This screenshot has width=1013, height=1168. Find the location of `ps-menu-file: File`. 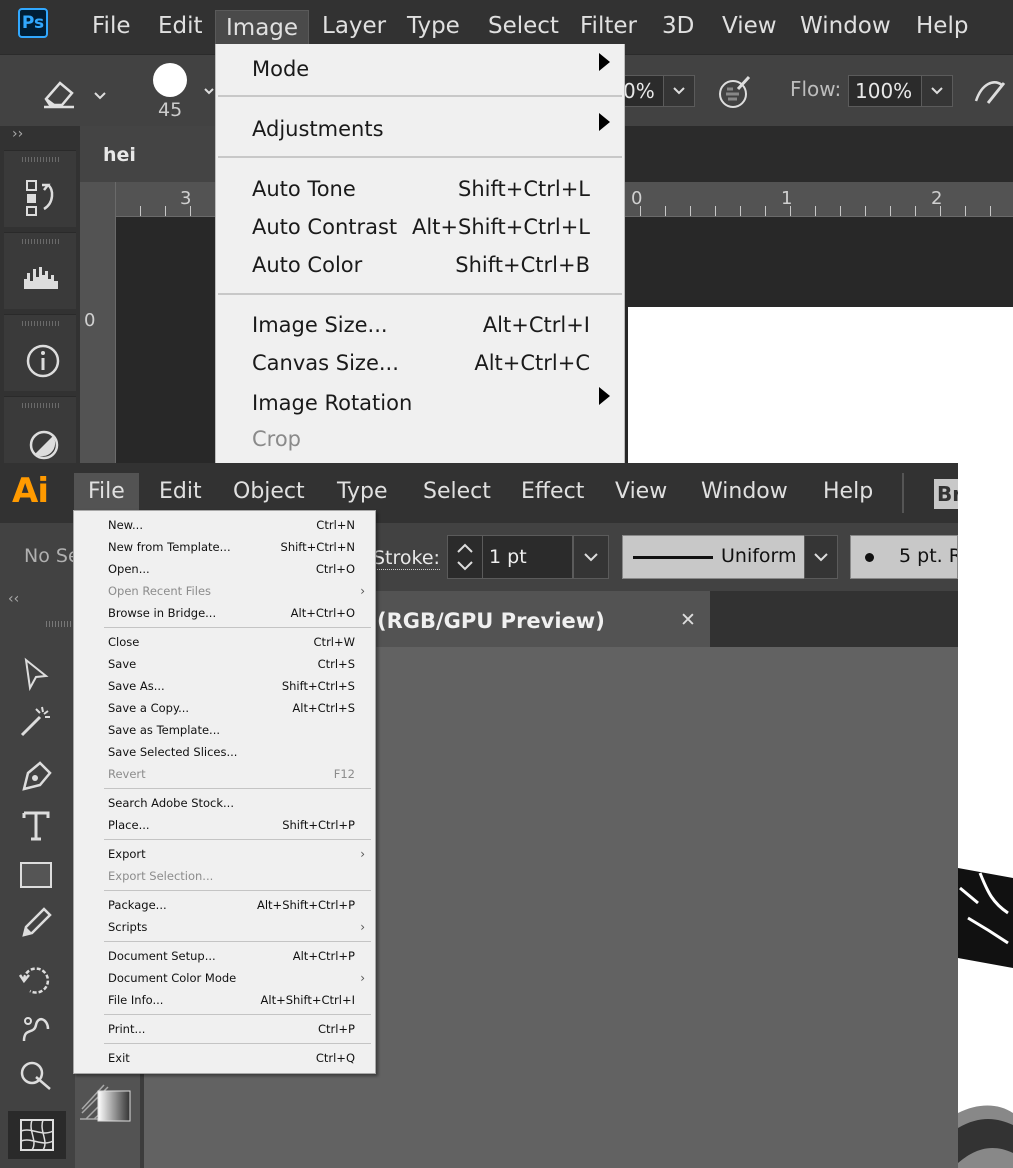

ps-menu-file: File is located at coordinates (111, 26).